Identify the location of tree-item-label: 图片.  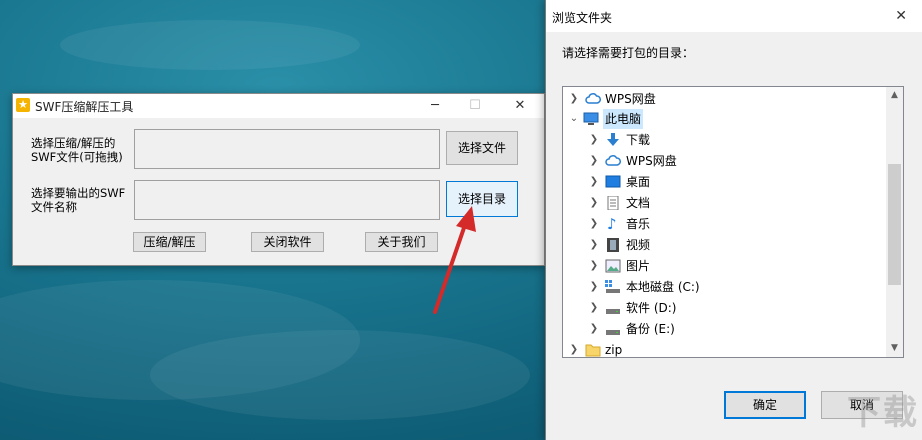
(638, 266).